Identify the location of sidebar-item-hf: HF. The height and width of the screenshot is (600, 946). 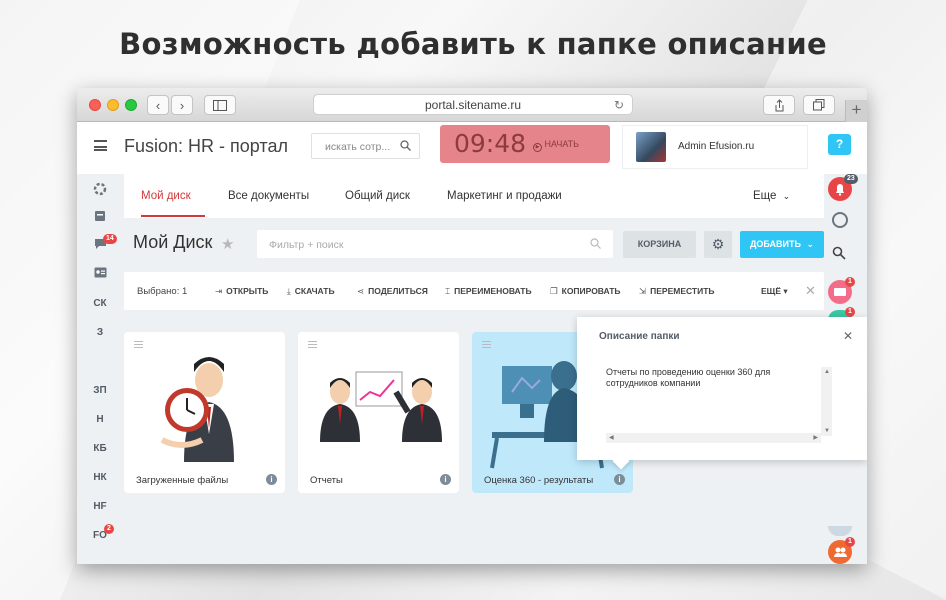
(100, 506).